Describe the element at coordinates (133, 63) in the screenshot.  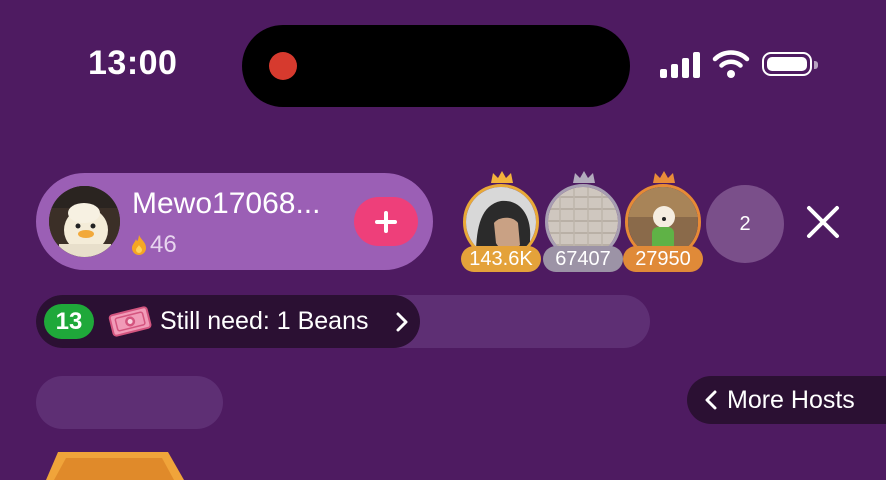
I see `status-time: 13:00` at that location.